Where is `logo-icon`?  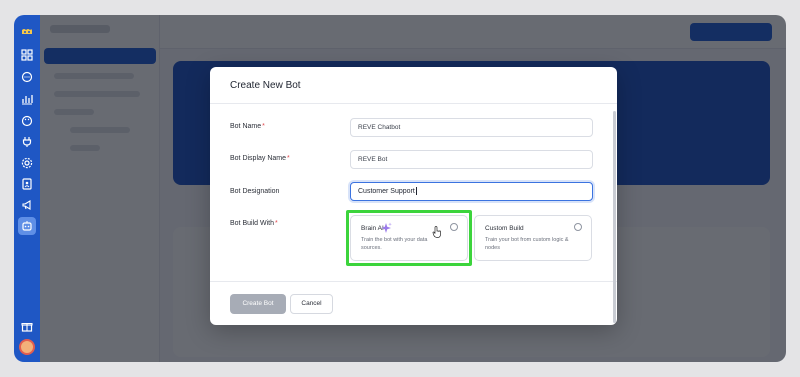
logo-icon is located at coordinates (27, 32).